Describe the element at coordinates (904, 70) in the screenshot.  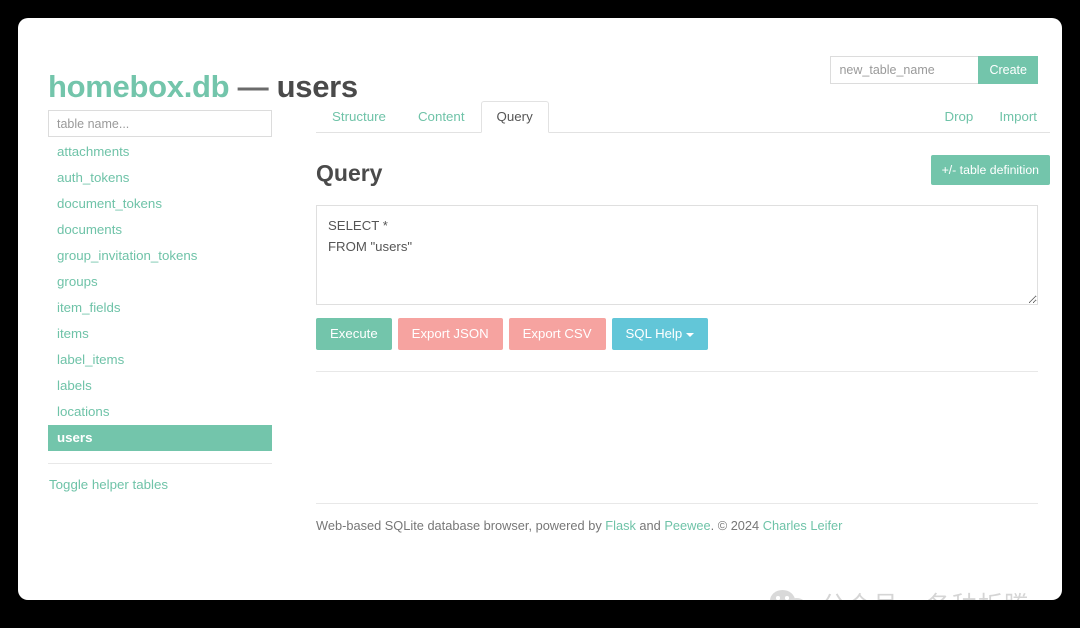
I see `new-table-name-input` at that location.